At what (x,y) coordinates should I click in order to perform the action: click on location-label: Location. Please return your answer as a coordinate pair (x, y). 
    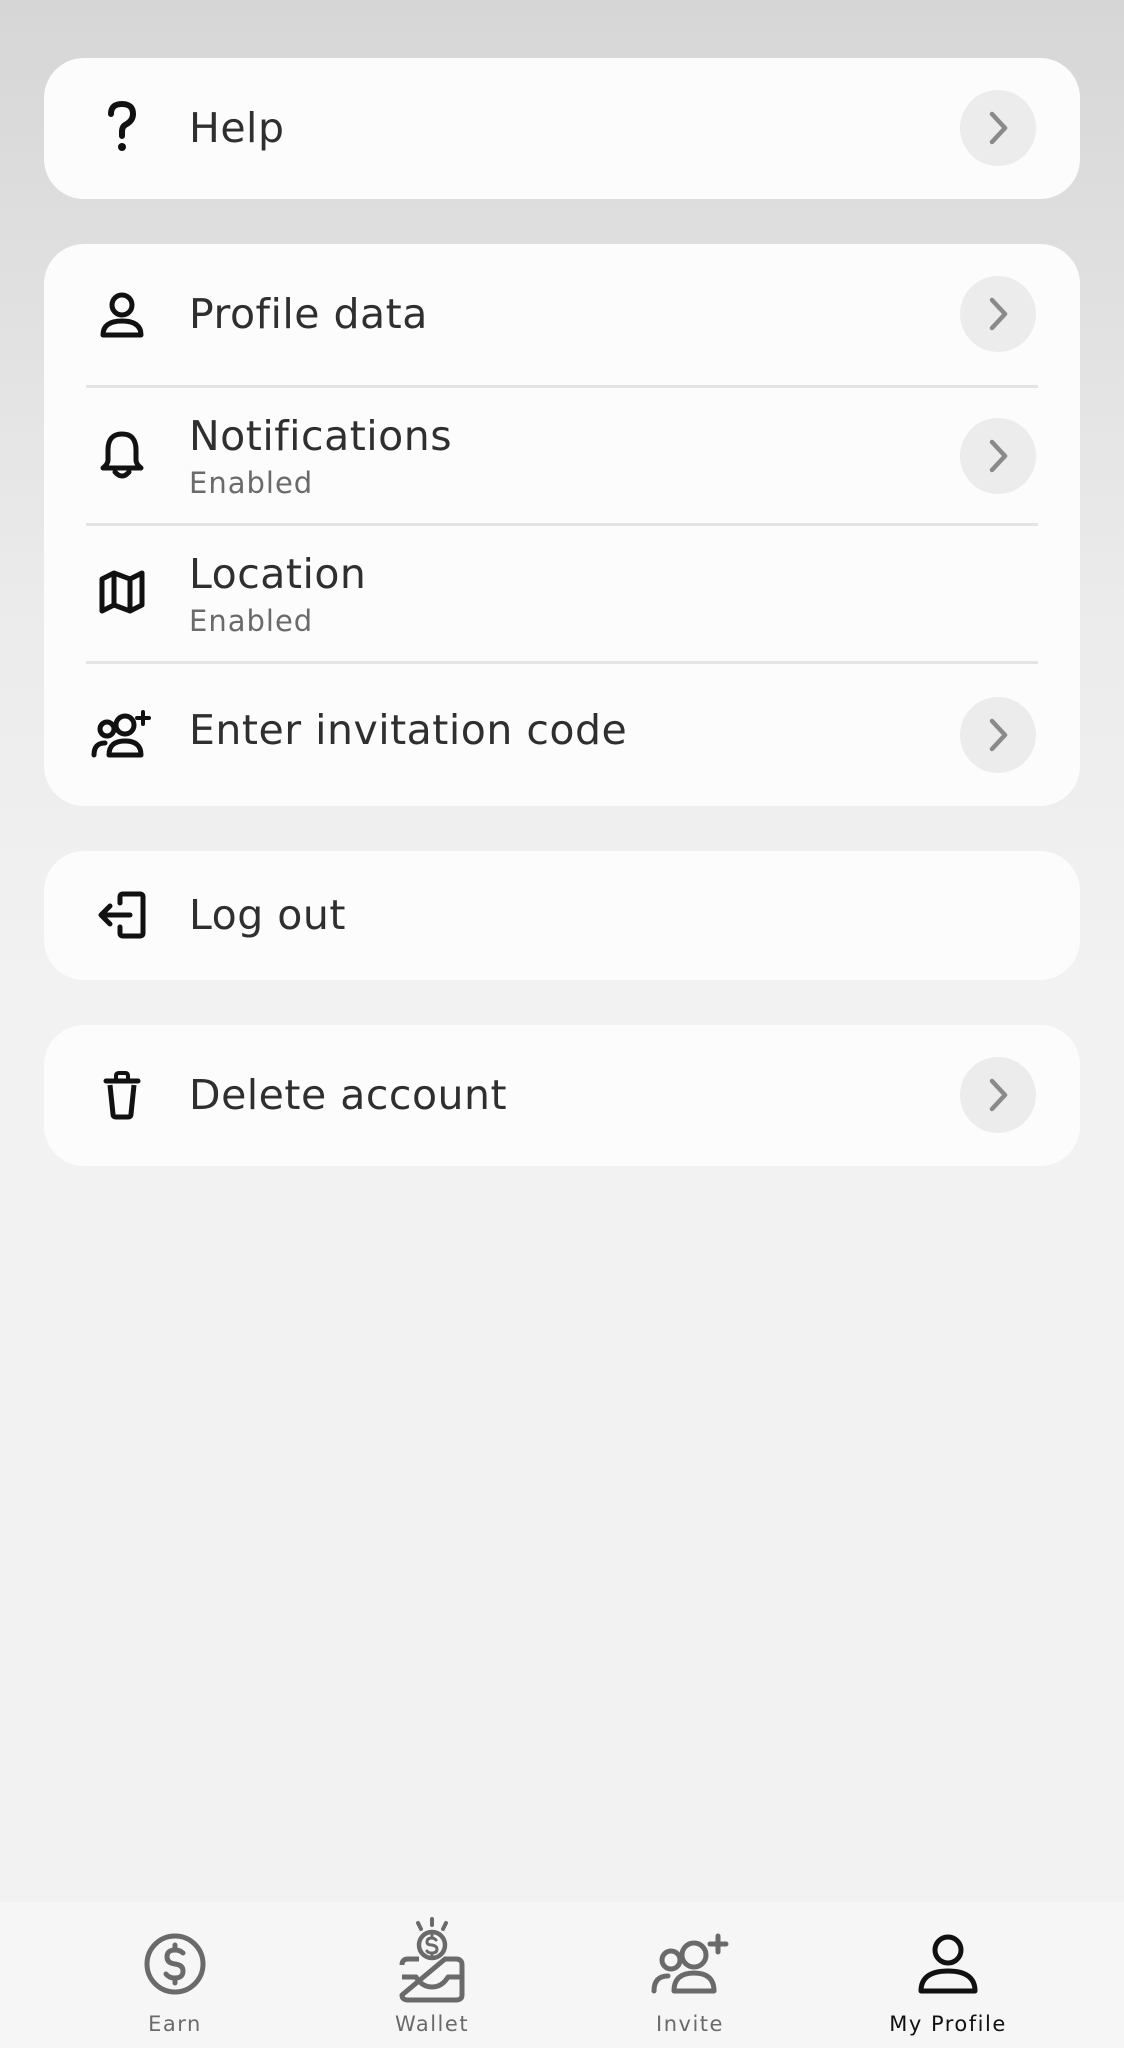
    Looking at the image, I should click on (278, 574).